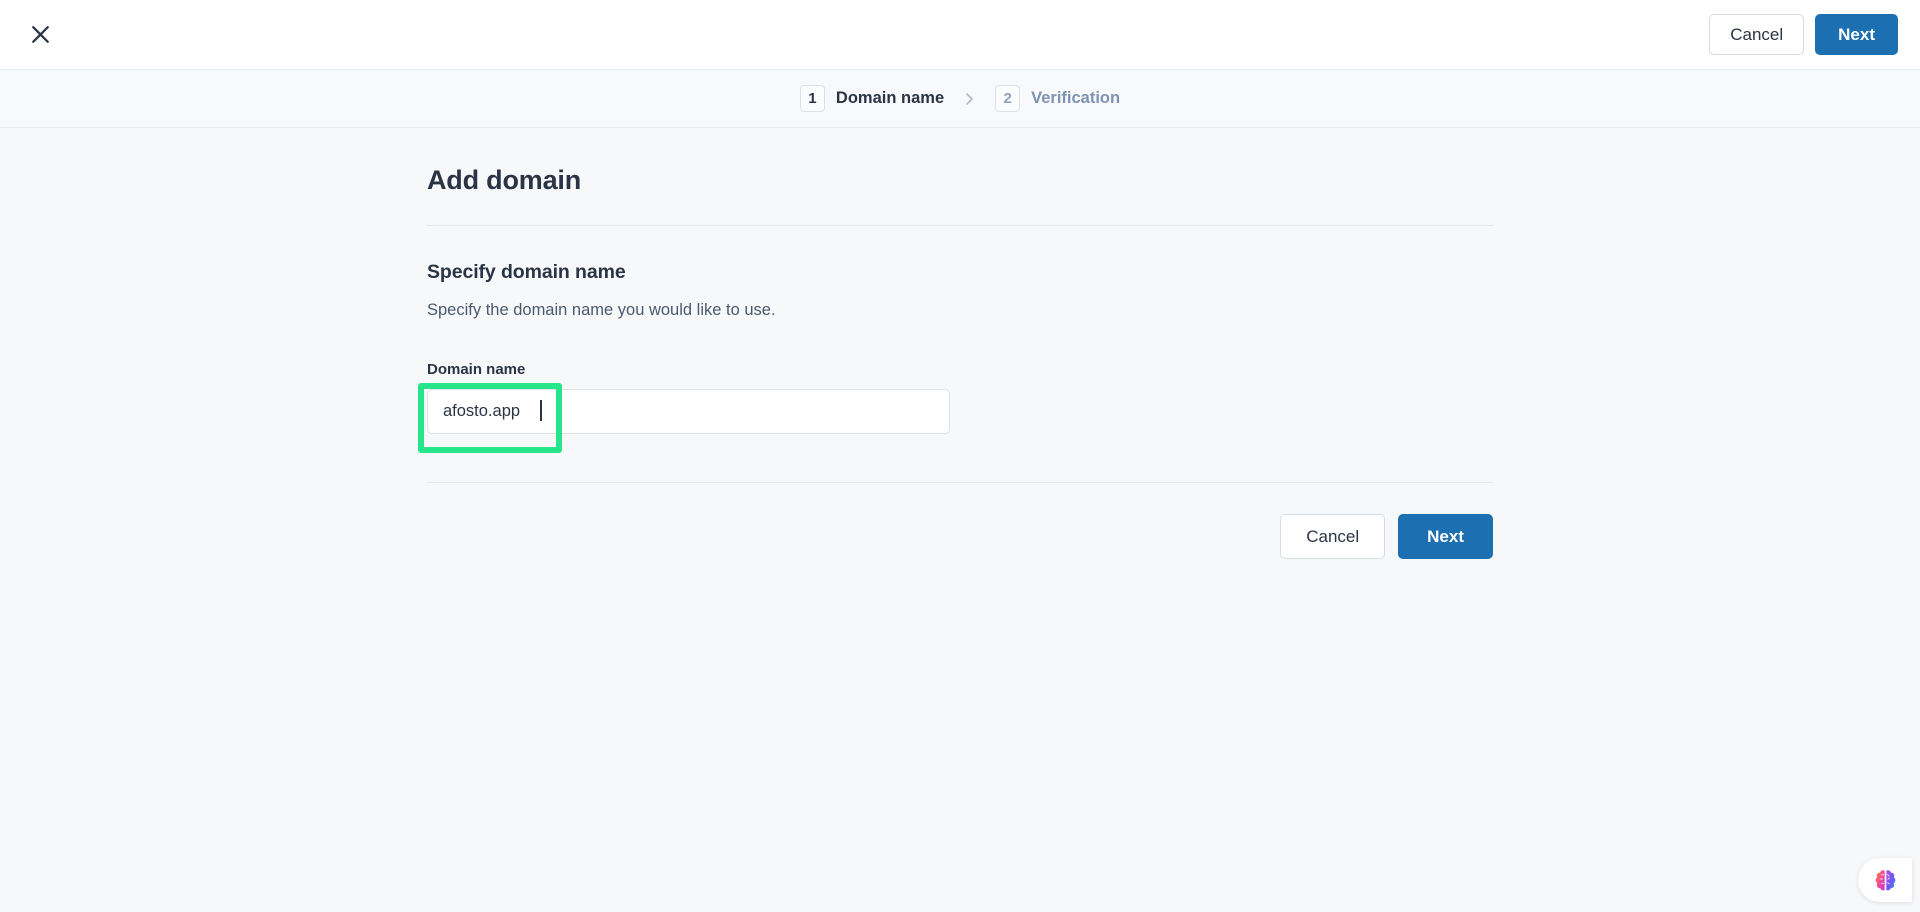 Image resolution: width=1920 pixels, height=912 pixels. What do you see at coordinates (955, 407) in the screenshot?
I see `domain-name-field: Domain name` at bounding box center [955, 407].